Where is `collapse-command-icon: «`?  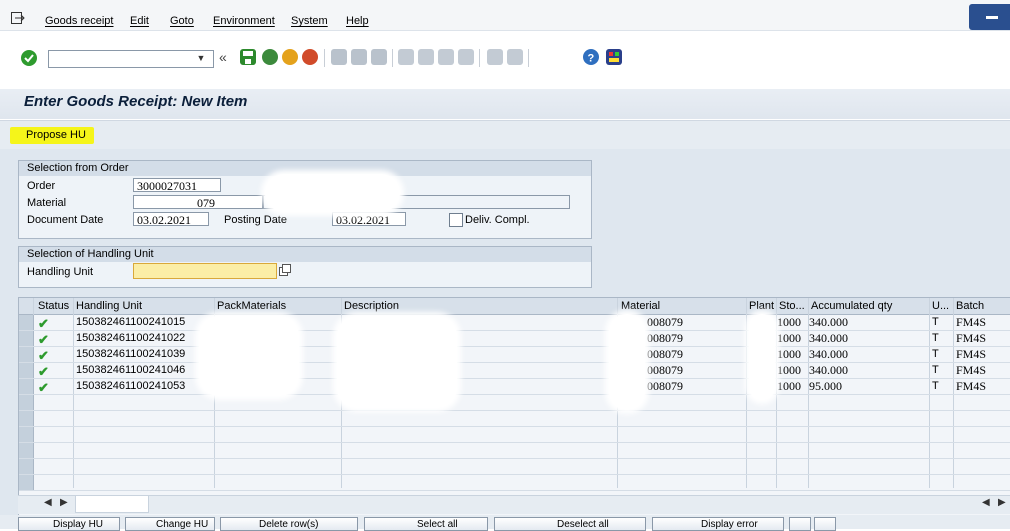
collapse-command-icon: « is located at coordinates (223, 57).